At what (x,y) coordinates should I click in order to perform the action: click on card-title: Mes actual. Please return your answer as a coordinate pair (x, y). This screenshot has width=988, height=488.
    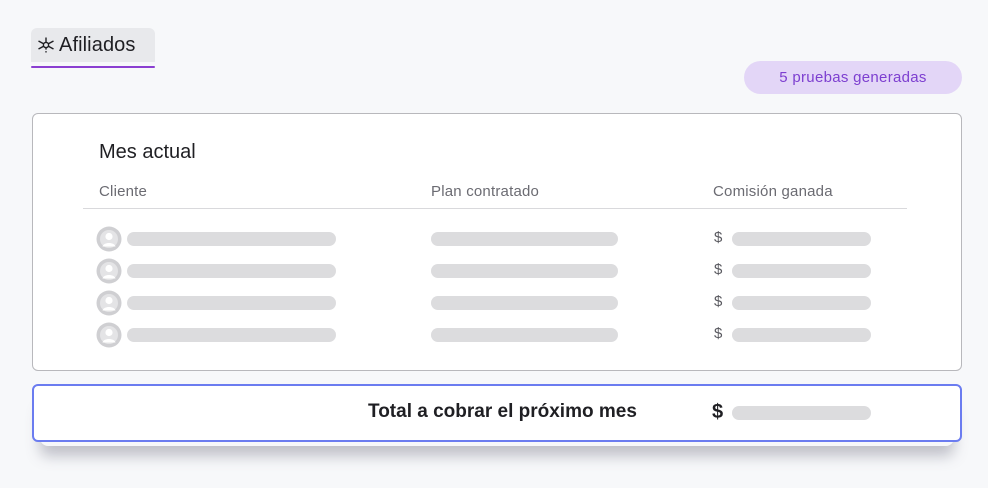
    Looking at the image, I should click on (147, 152).